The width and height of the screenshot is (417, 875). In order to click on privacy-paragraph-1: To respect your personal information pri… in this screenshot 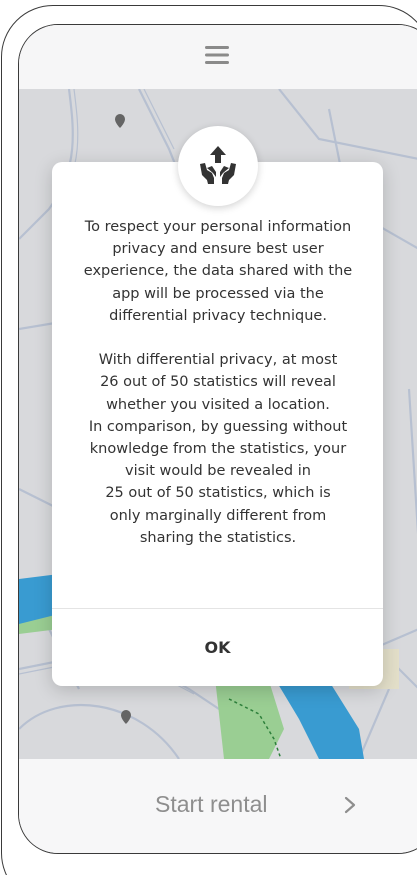, I will do `click(218, 271)`.